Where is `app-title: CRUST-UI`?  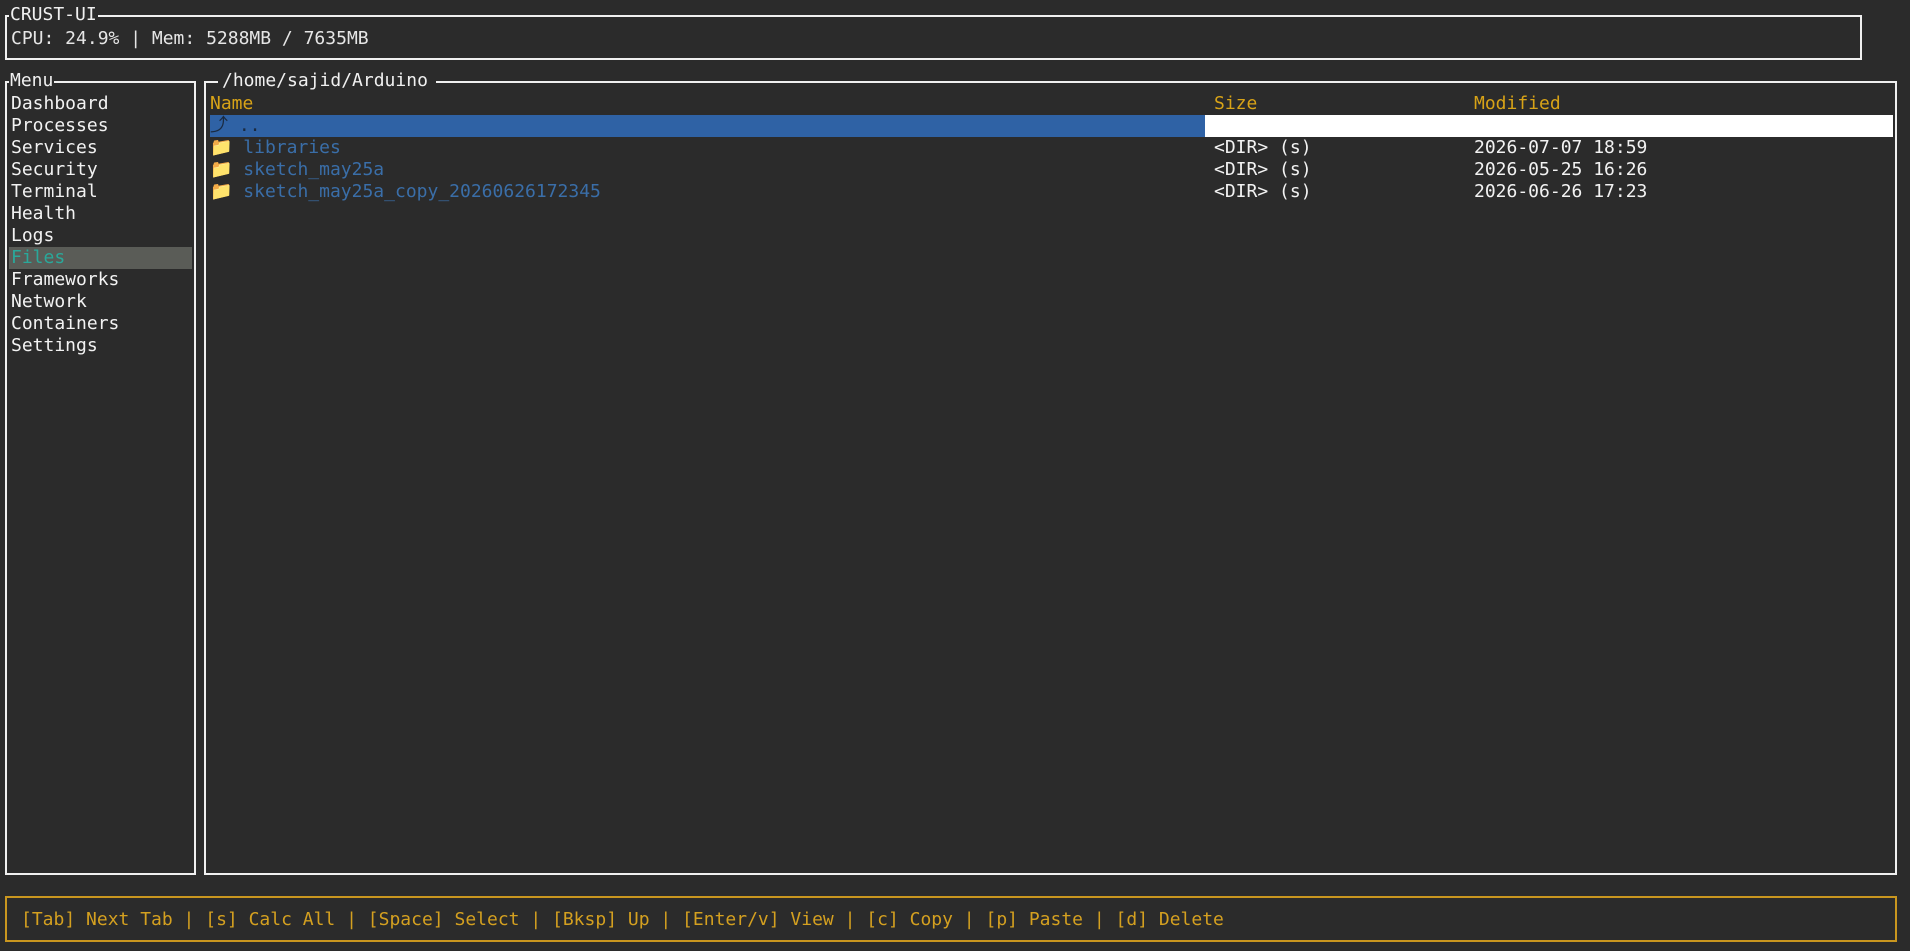
app-title: CRUST-UI is located at coordinates (53, 15).